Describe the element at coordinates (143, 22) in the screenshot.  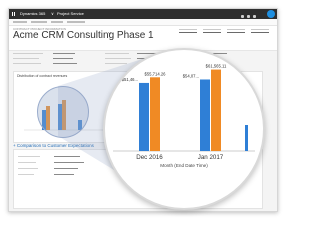
I see `command-bar` at that location.